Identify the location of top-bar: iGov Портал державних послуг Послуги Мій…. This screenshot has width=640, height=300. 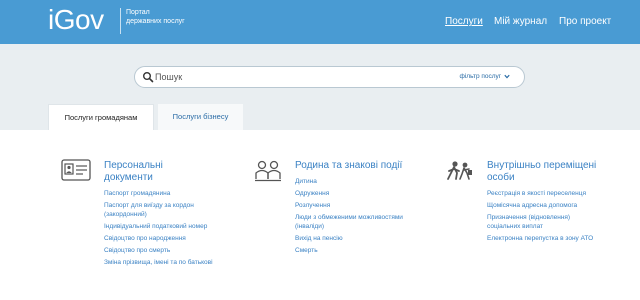
(320, 22).